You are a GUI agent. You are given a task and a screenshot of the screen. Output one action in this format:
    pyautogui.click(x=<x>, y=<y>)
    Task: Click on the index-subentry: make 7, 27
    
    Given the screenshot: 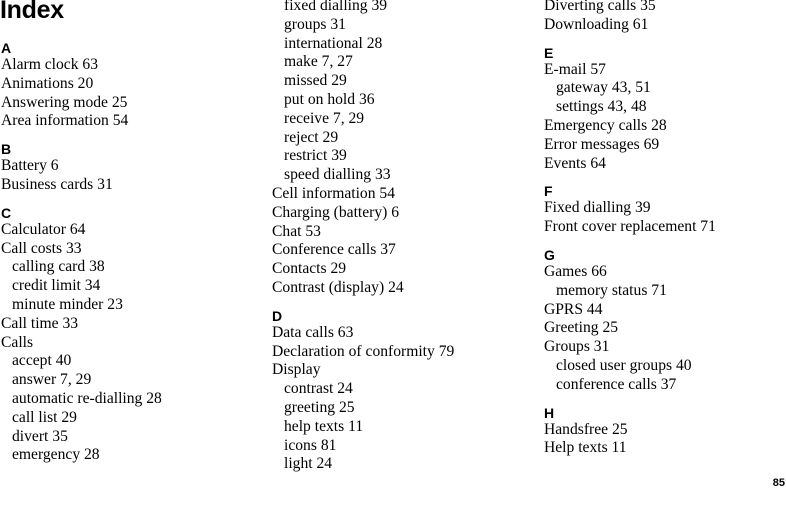 What is the action you would take?
    pyautogui.click(x=318, y=62)
    